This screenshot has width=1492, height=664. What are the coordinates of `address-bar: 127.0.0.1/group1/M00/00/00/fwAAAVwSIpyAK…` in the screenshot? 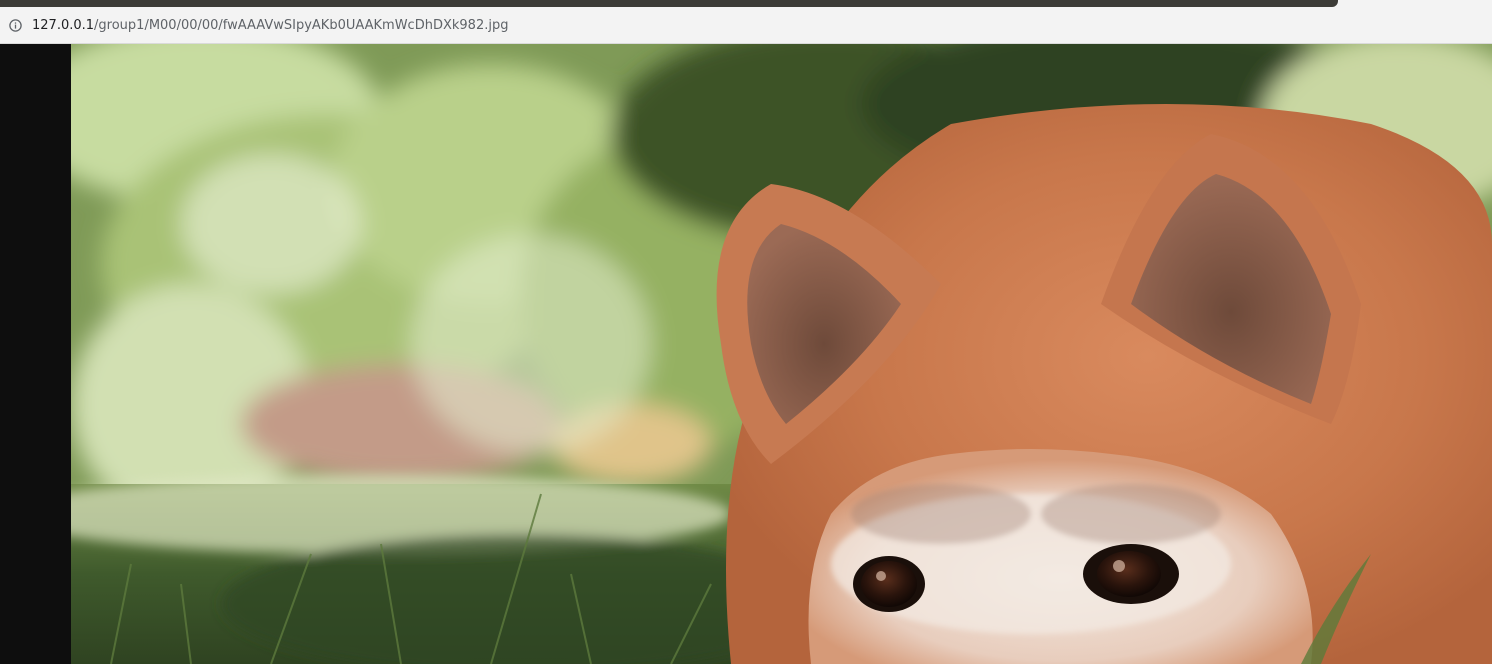 It's located at (746, 25).